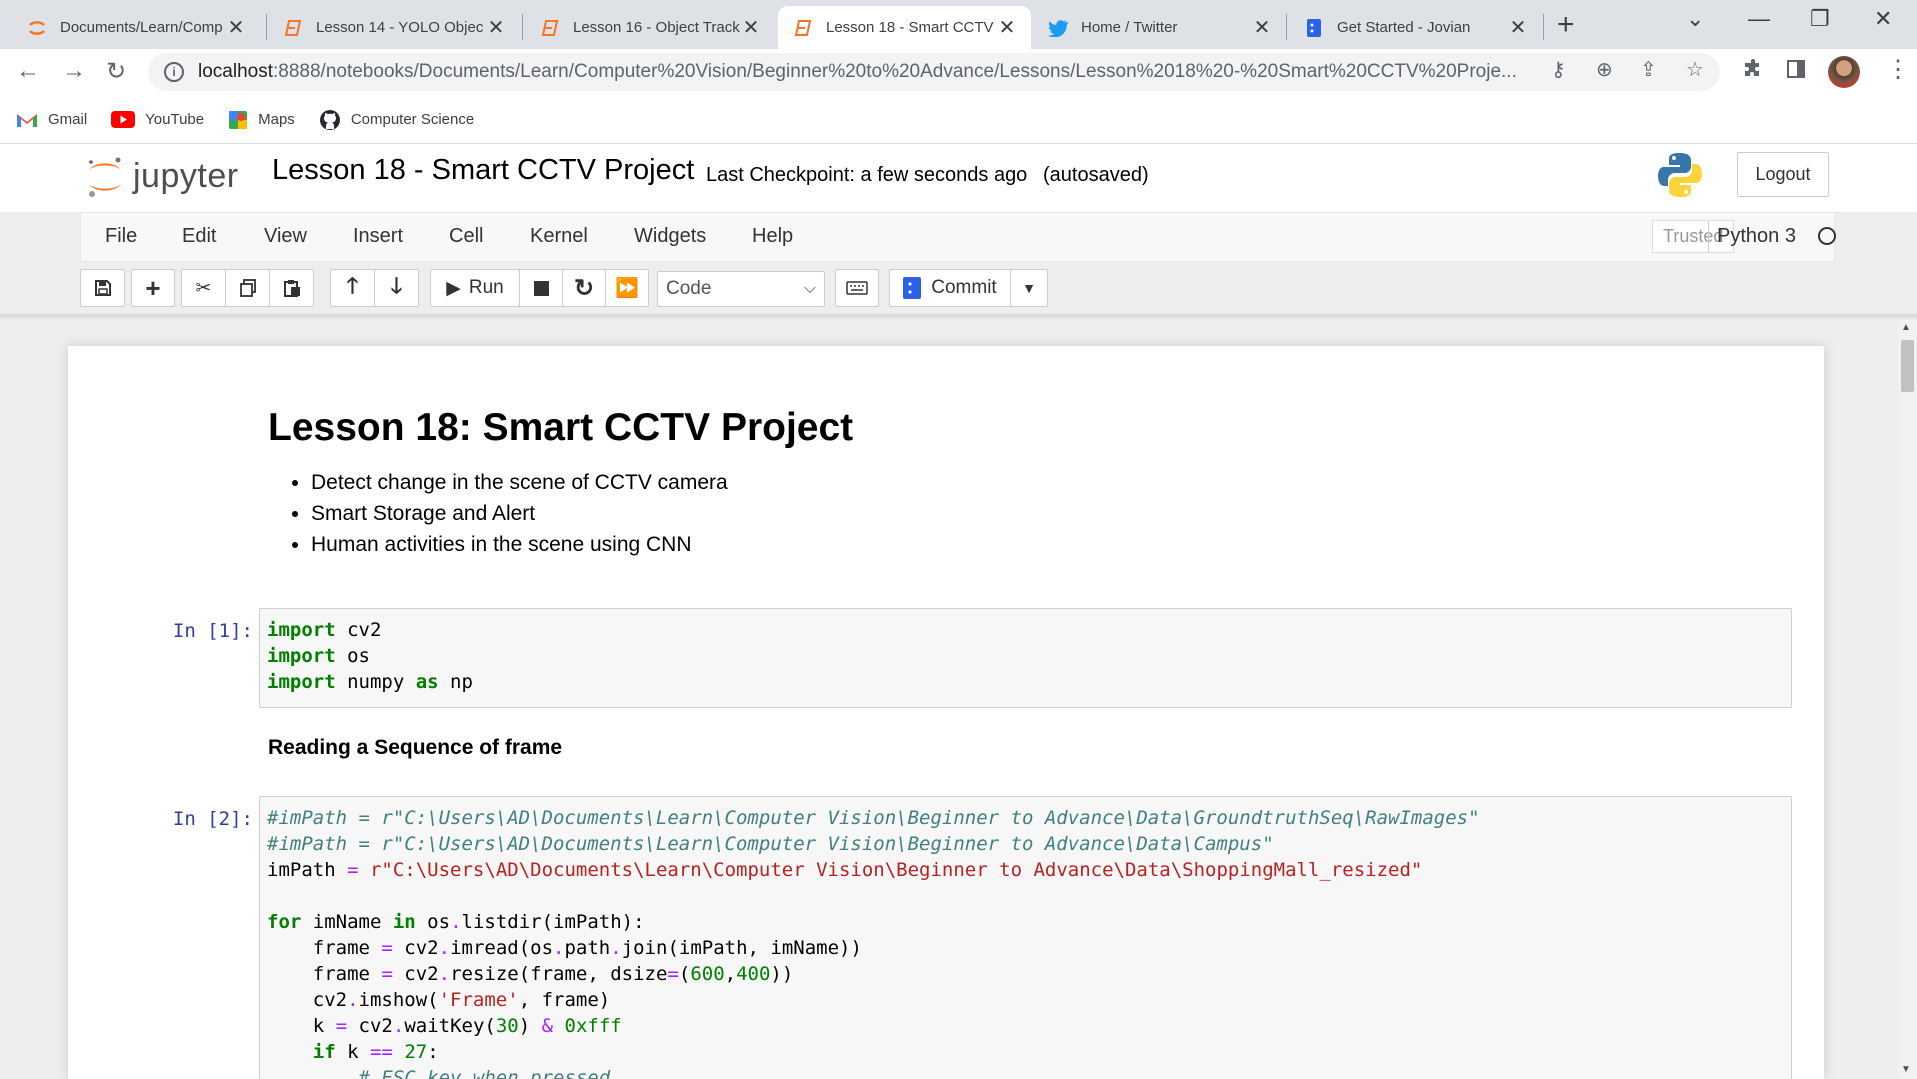 Image resolution: width=1917 pixels, height=1079 pixels. I want to click on copy-button, so click(247, 288).